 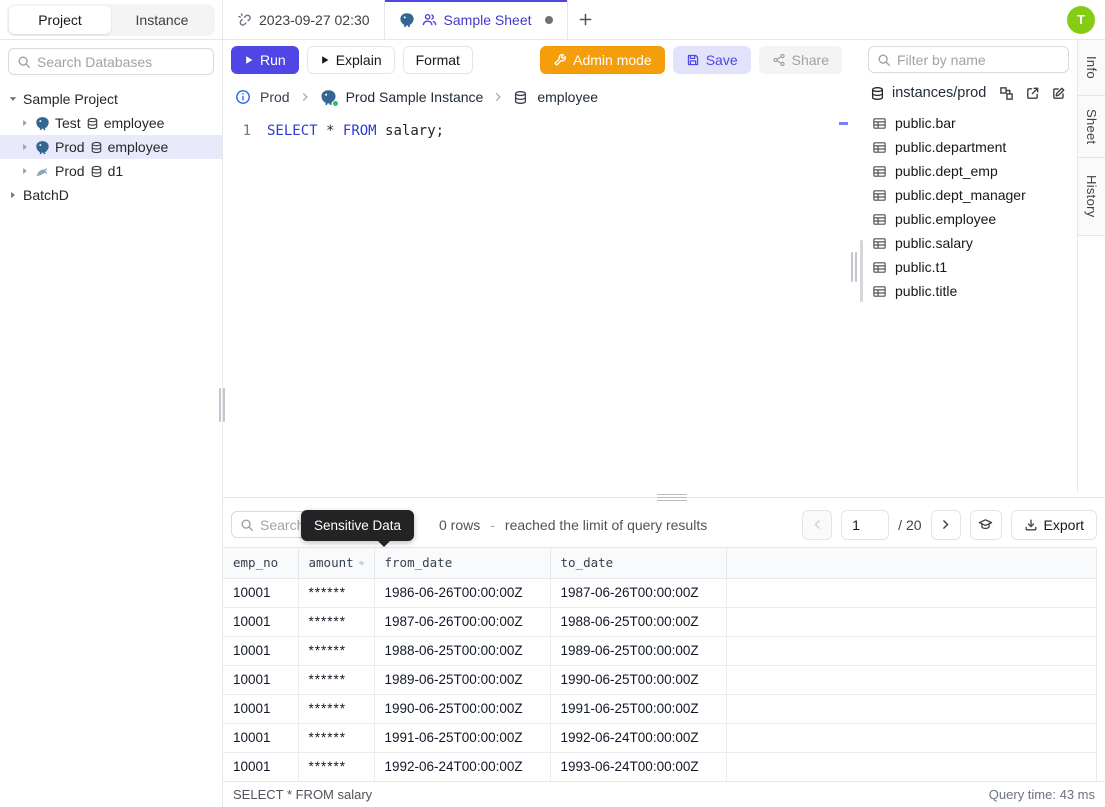 I want to click on column-header-to-date: to_date, so click(x=638, y=563).